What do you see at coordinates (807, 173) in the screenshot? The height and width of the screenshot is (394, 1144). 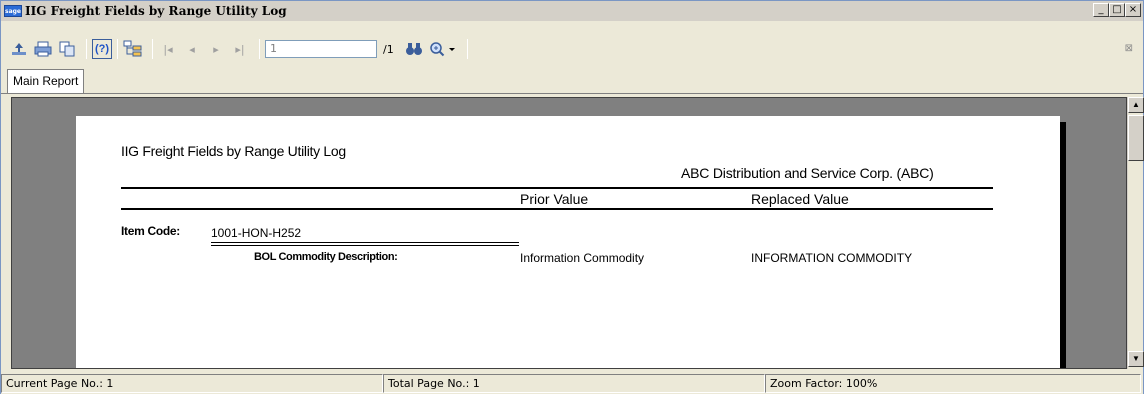 I see `company-name: ABC Distribution and Service Corp. (ABC)` at bounding box center [807, 173].